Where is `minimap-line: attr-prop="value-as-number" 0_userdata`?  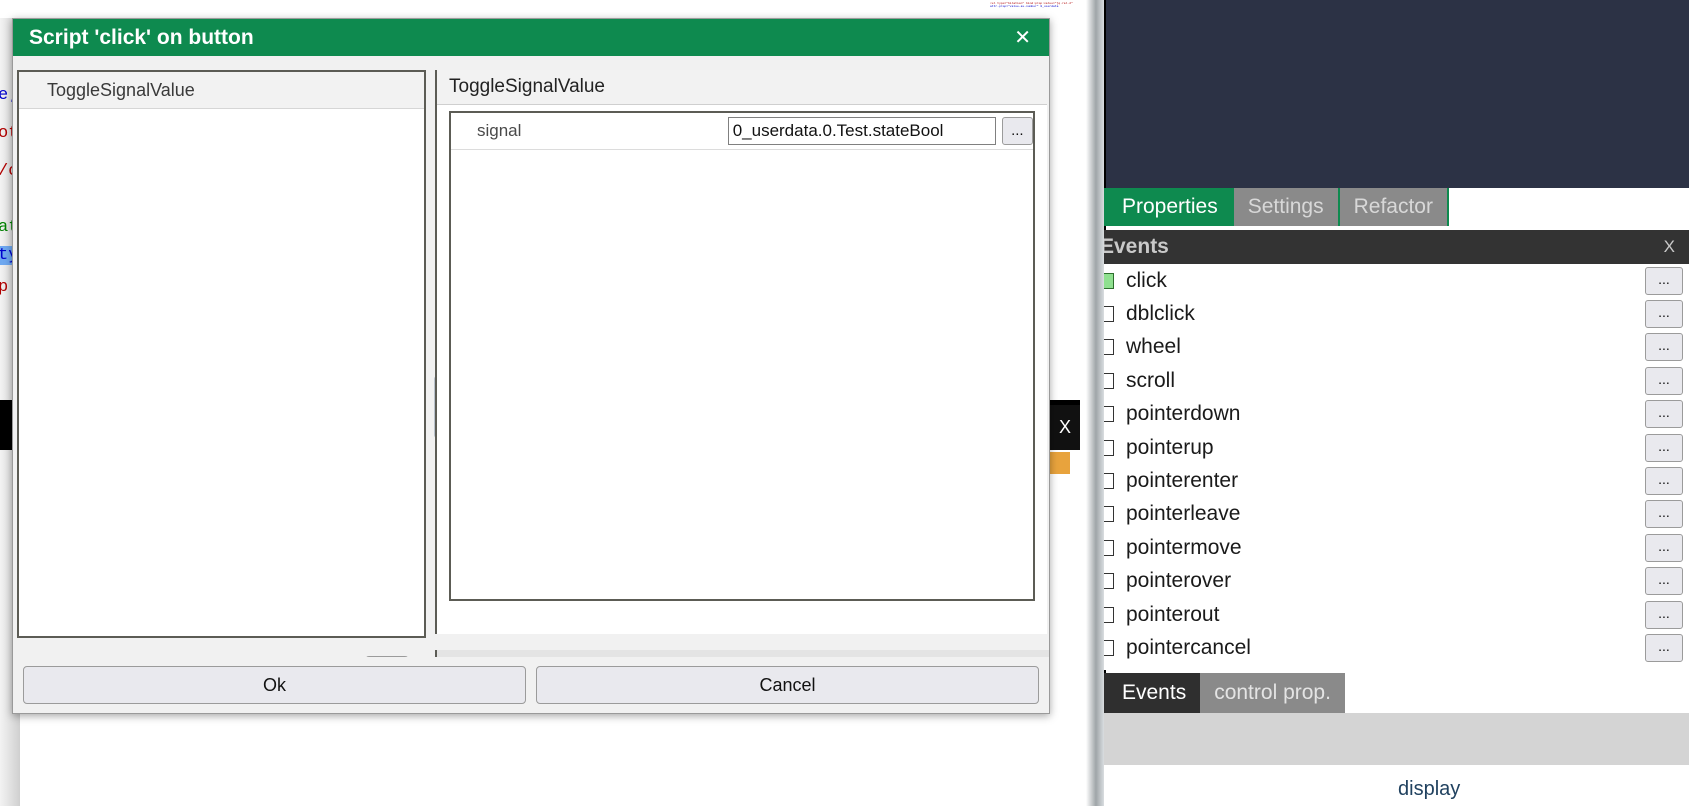 minimap-line: attr-prop="value-as-number" 0_userdata is located at coordinates (1024, 7).